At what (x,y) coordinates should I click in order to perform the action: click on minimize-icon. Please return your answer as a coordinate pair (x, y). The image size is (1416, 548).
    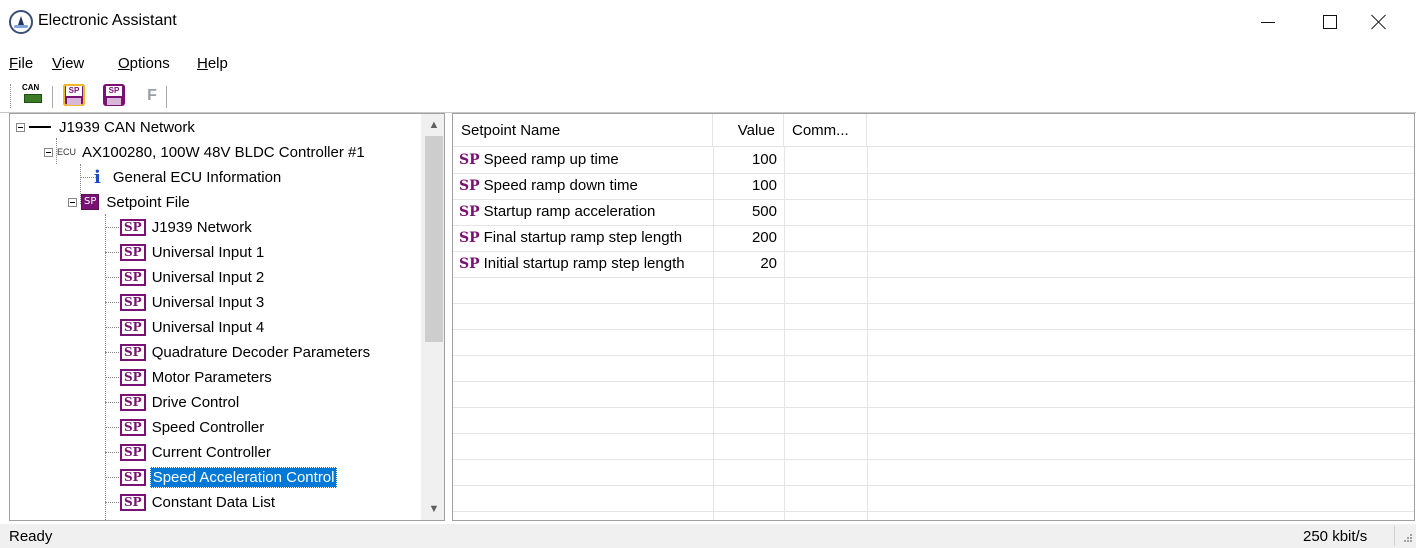
    Looking at the image, I should click on (1268, 22).